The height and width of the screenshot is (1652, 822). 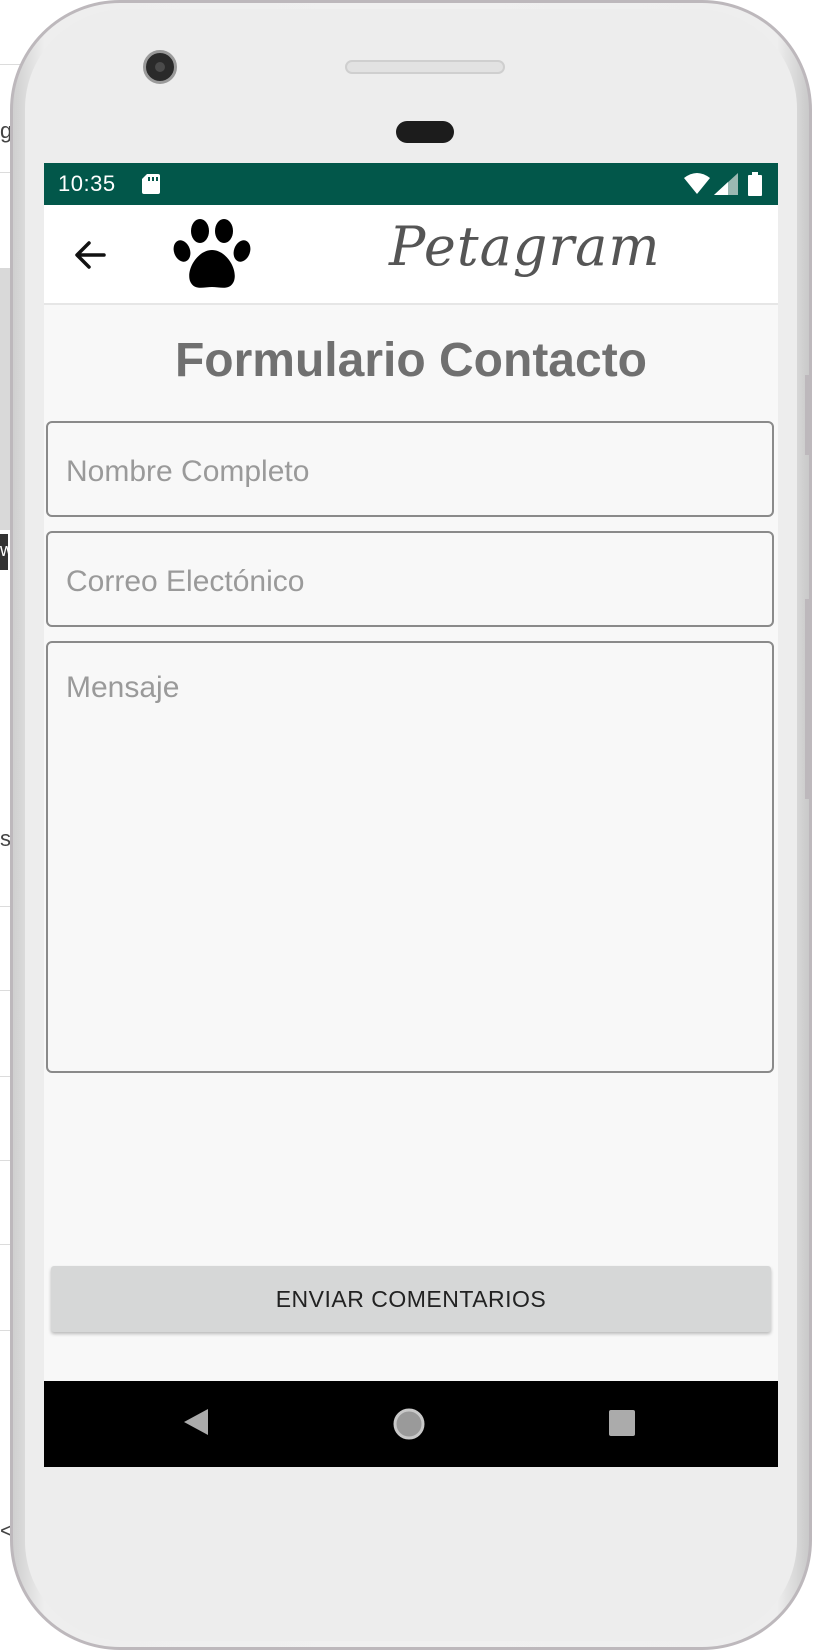 I want to click on volume-button, so click(x=807, y=415).